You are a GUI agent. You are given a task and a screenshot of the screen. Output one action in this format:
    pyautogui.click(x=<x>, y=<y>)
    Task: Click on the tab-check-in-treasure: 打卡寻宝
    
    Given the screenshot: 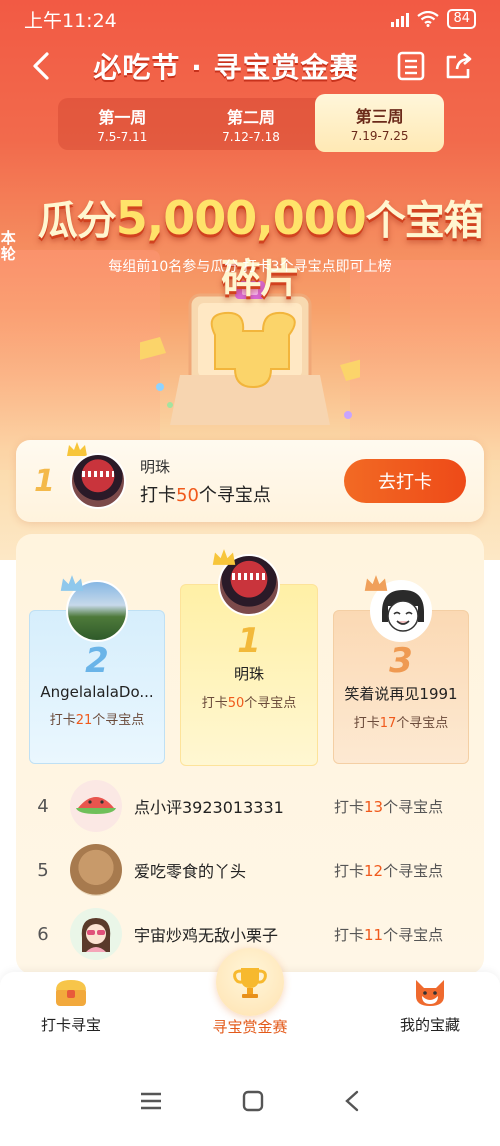 What is the action you would take?
    pyautogui.click(x=71, y=1005)
    